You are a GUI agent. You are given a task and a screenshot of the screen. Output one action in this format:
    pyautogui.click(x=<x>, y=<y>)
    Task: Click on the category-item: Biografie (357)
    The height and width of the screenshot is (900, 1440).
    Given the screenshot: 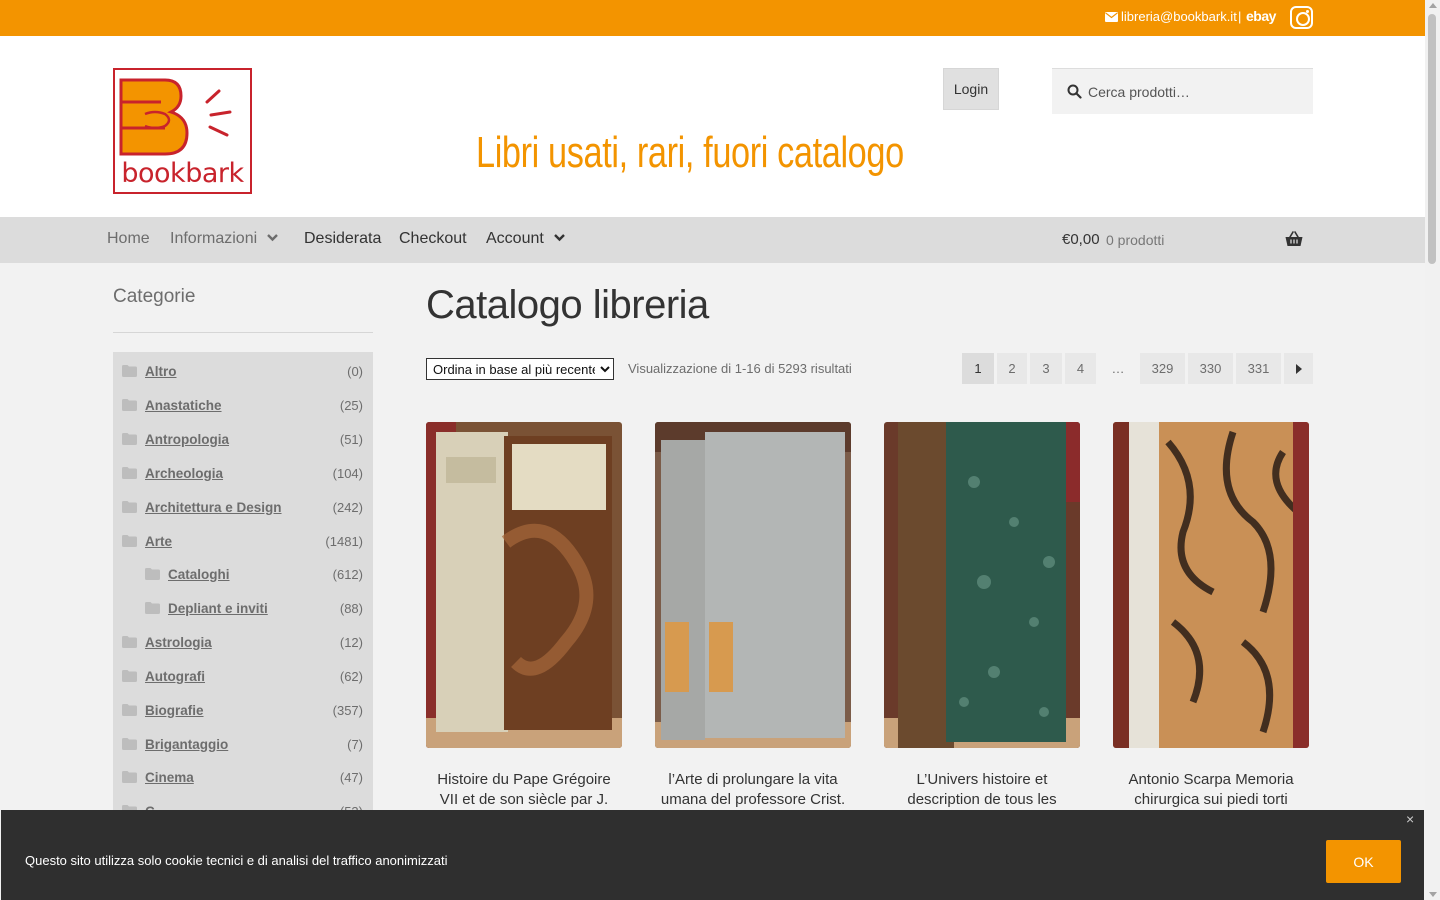 What is the action you would take?
    pyautogui.click(x=243, y=710)
    